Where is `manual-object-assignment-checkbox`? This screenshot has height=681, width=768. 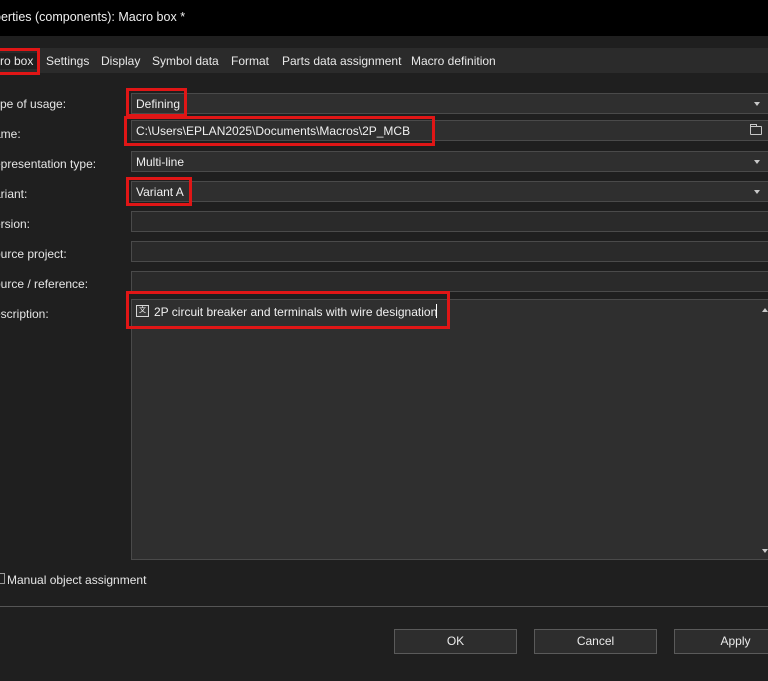
manual-object-assignment-checkbox is located at coordinates (2, 578).